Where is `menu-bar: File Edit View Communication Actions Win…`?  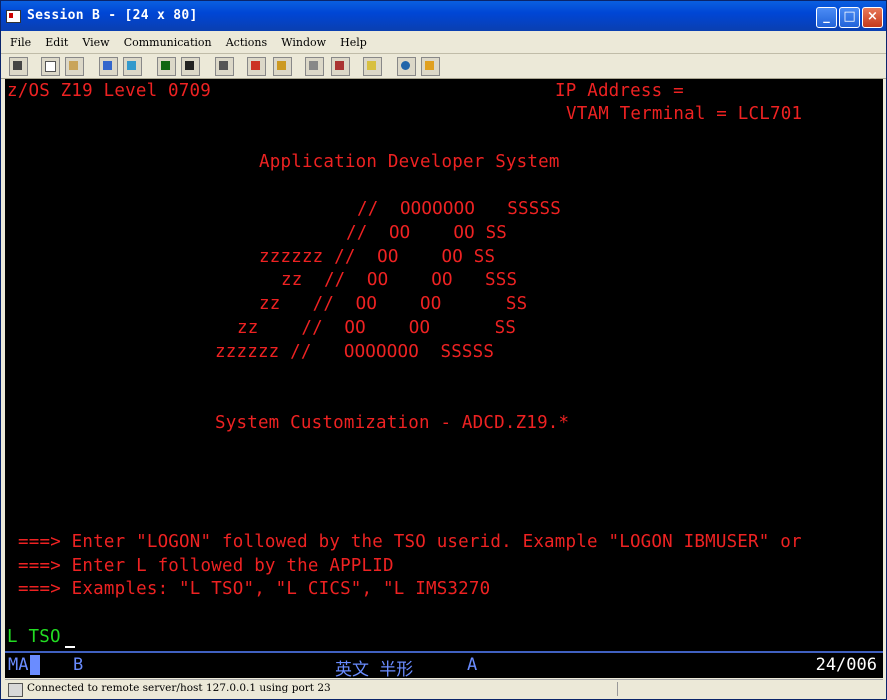 menu-bar: File Edit View Communication Actions Win… is located at coordinates (443, 42).